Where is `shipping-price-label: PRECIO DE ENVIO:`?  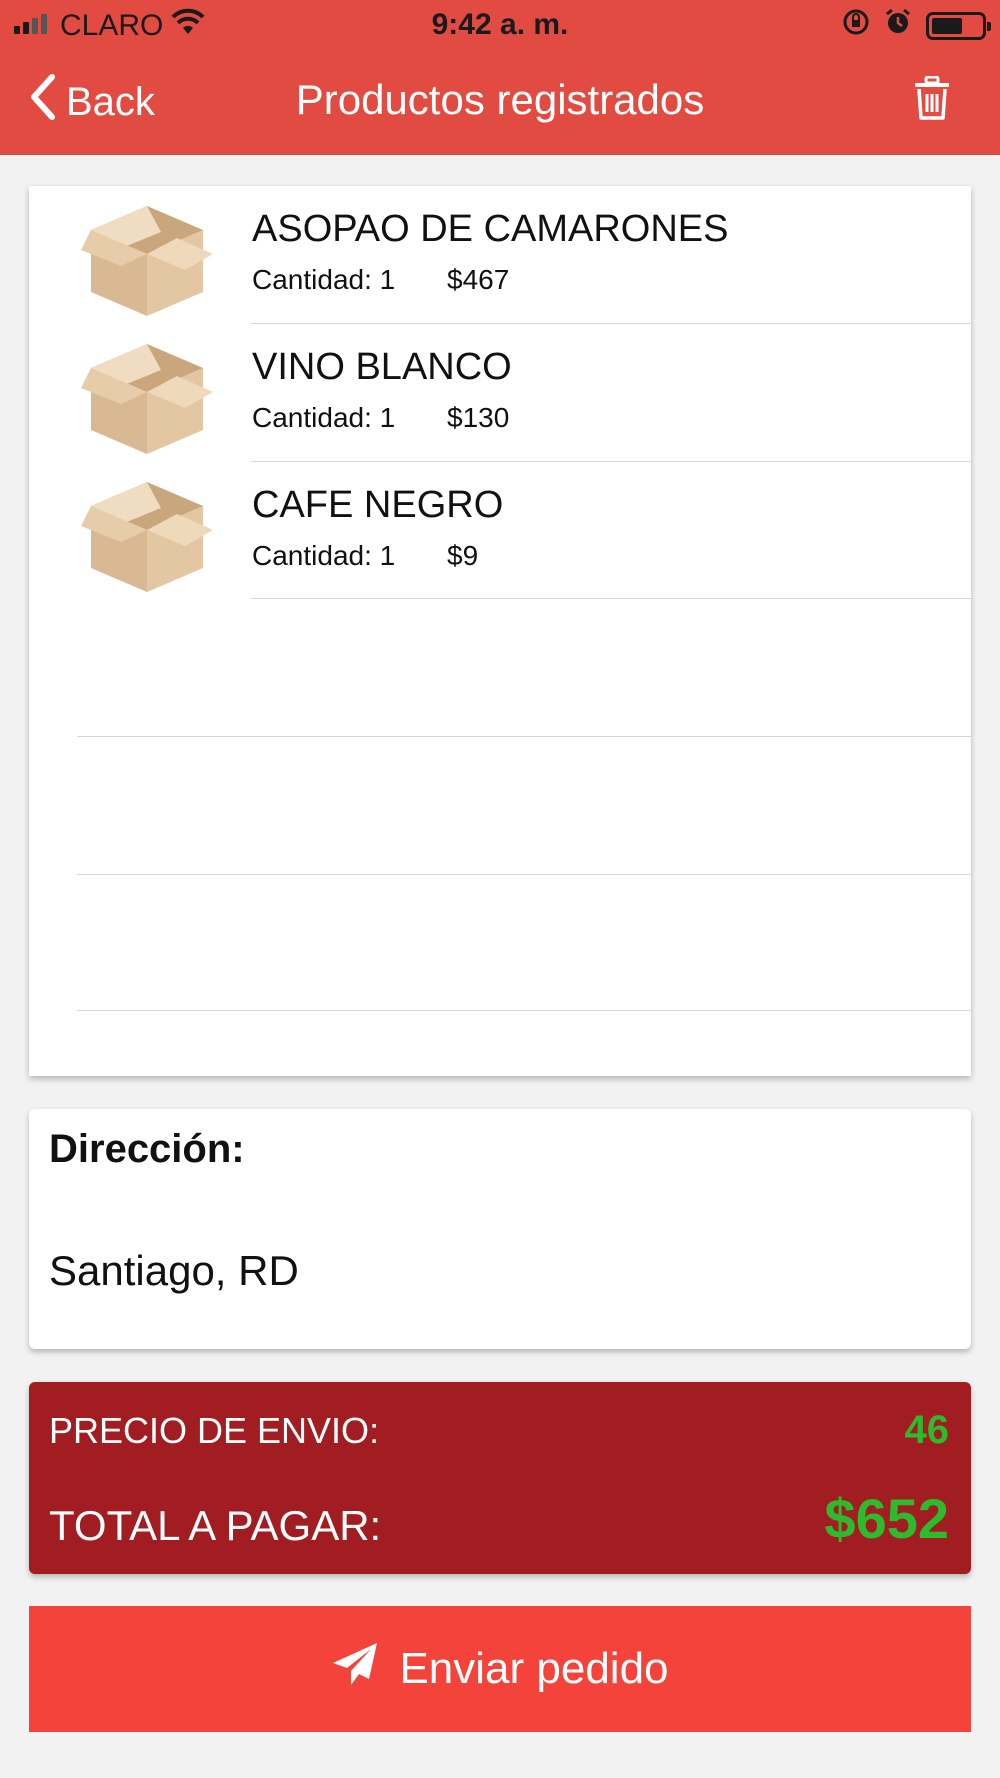
shipping-price-label: PRECIO DE ENVIO: is located at coordinates (214, 1430).